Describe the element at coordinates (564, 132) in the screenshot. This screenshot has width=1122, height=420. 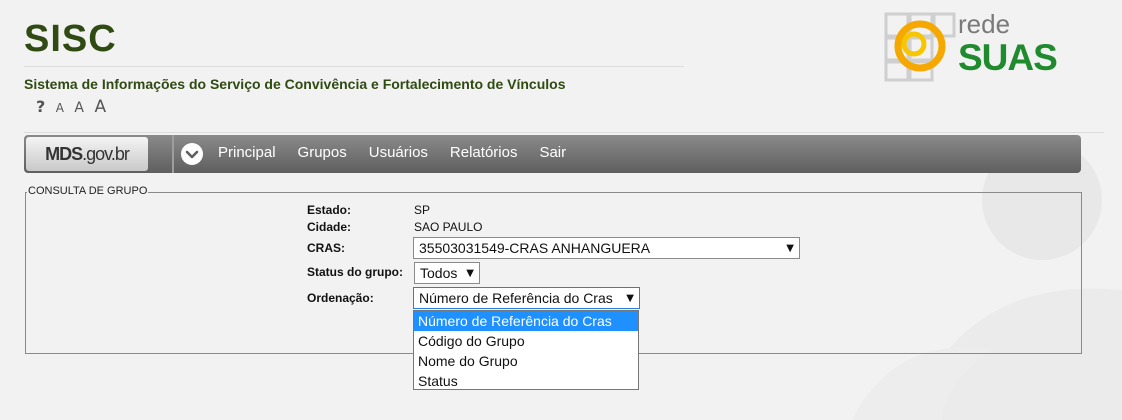
I see `header-divider` at that location.